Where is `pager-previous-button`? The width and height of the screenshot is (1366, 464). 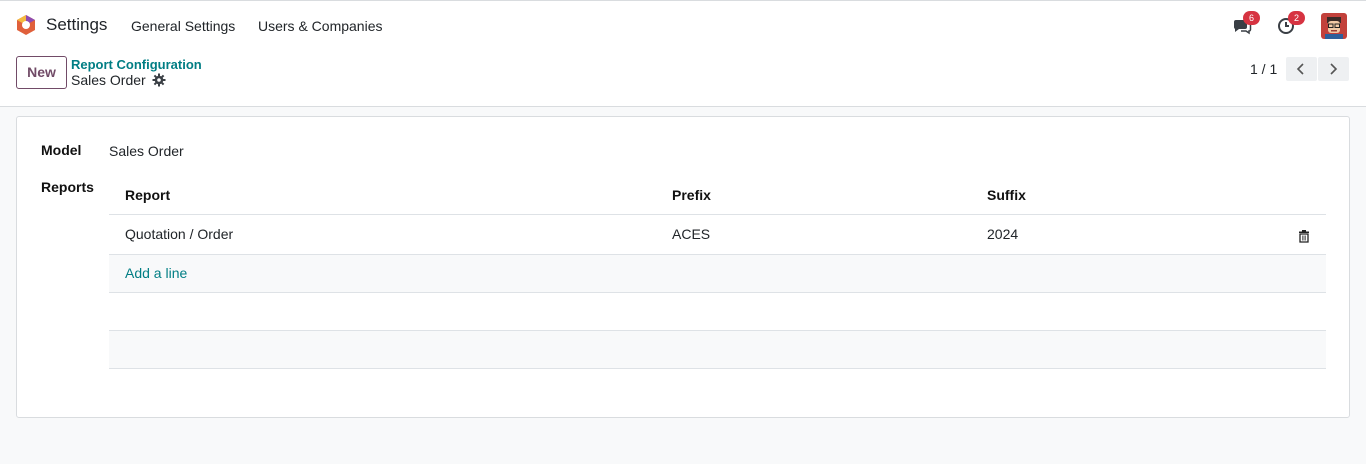 pager-previous-button is located at coordinates (1301, 69).